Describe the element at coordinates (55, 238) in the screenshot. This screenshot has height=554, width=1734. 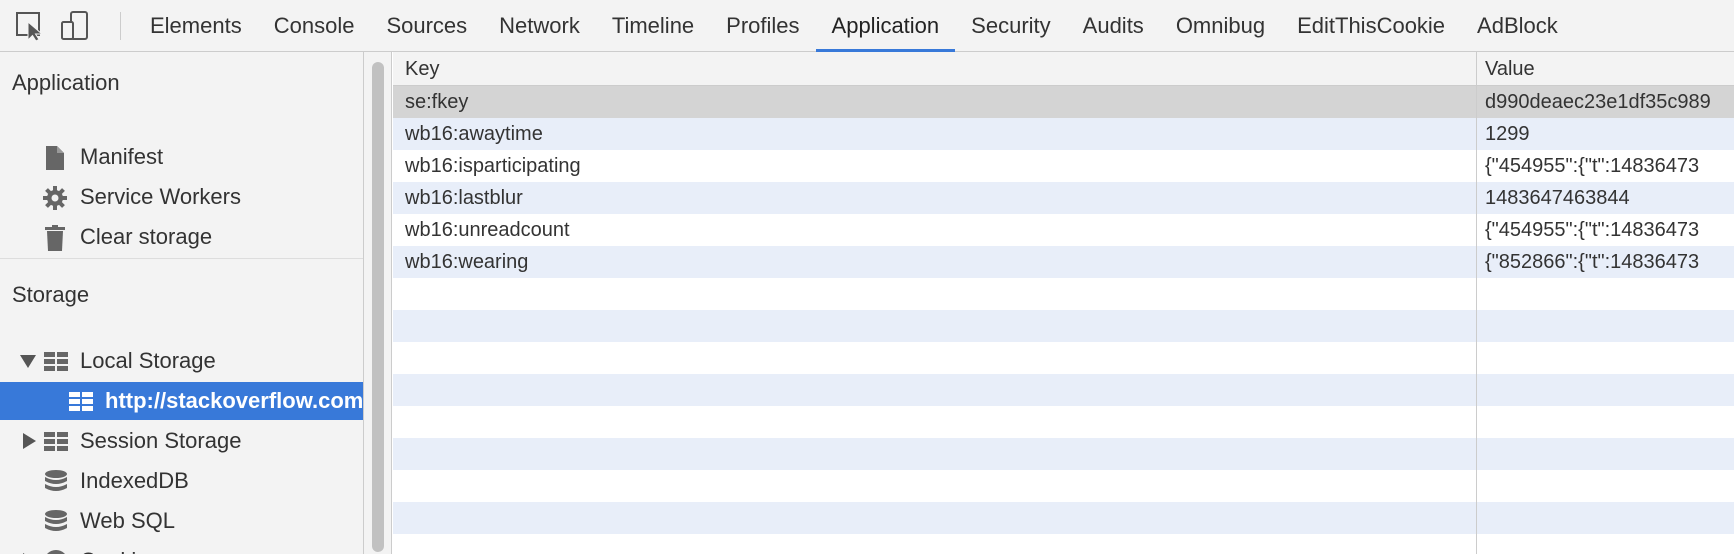
I see `trash-icon` at that location.